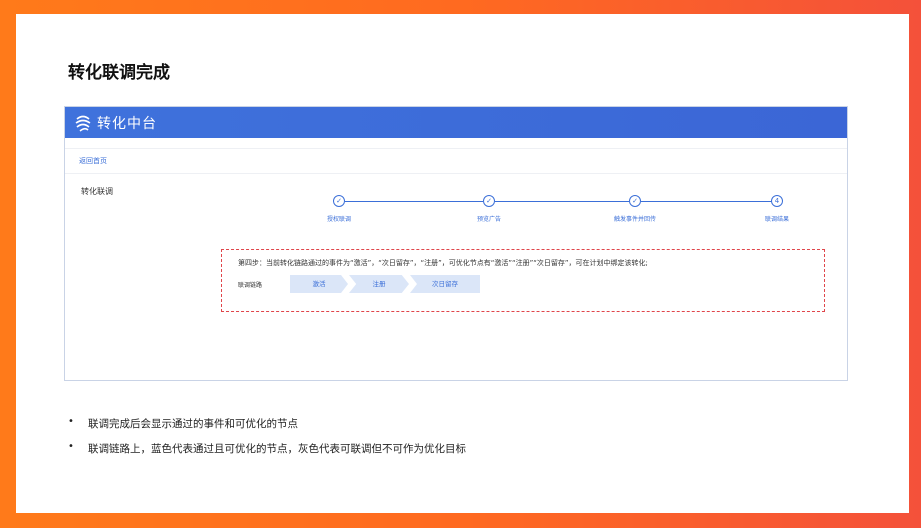  Describe the element at coordinates (339, 219) in the screenshot. I see `step-1-label: 授权联调` at that location.